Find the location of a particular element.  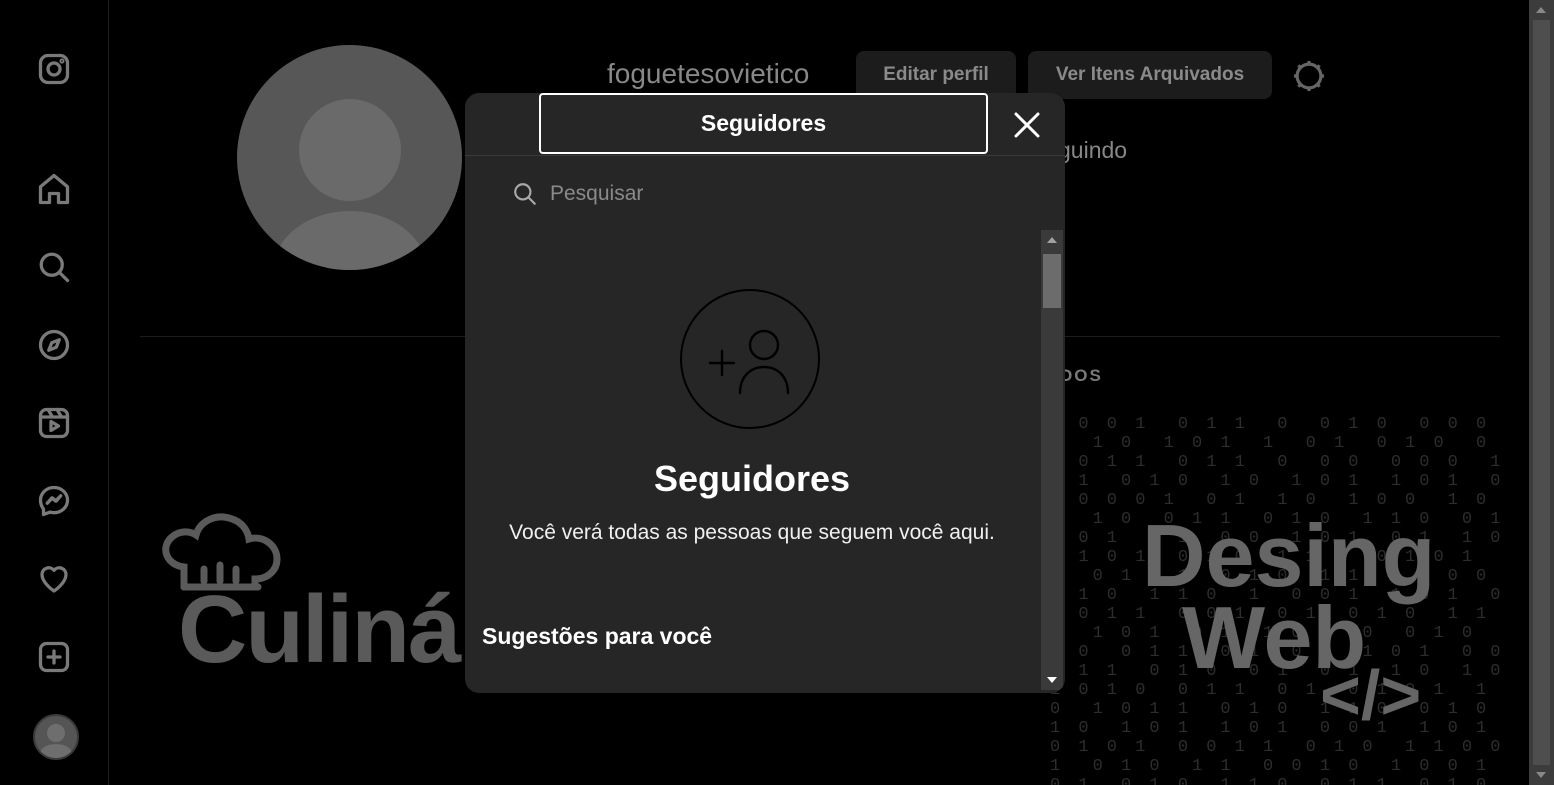

modal-scrollbar is located at coordinates (1052, 460).